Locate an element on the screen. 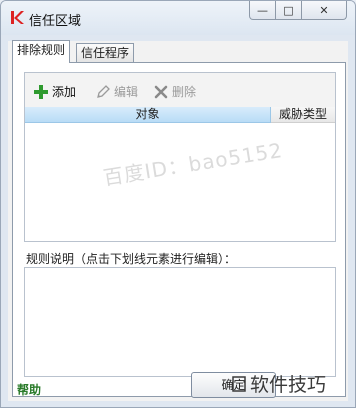 The width and height of the screenshot is (356, 408). edit-label: 编辑 is located at coordinates (126, 92).